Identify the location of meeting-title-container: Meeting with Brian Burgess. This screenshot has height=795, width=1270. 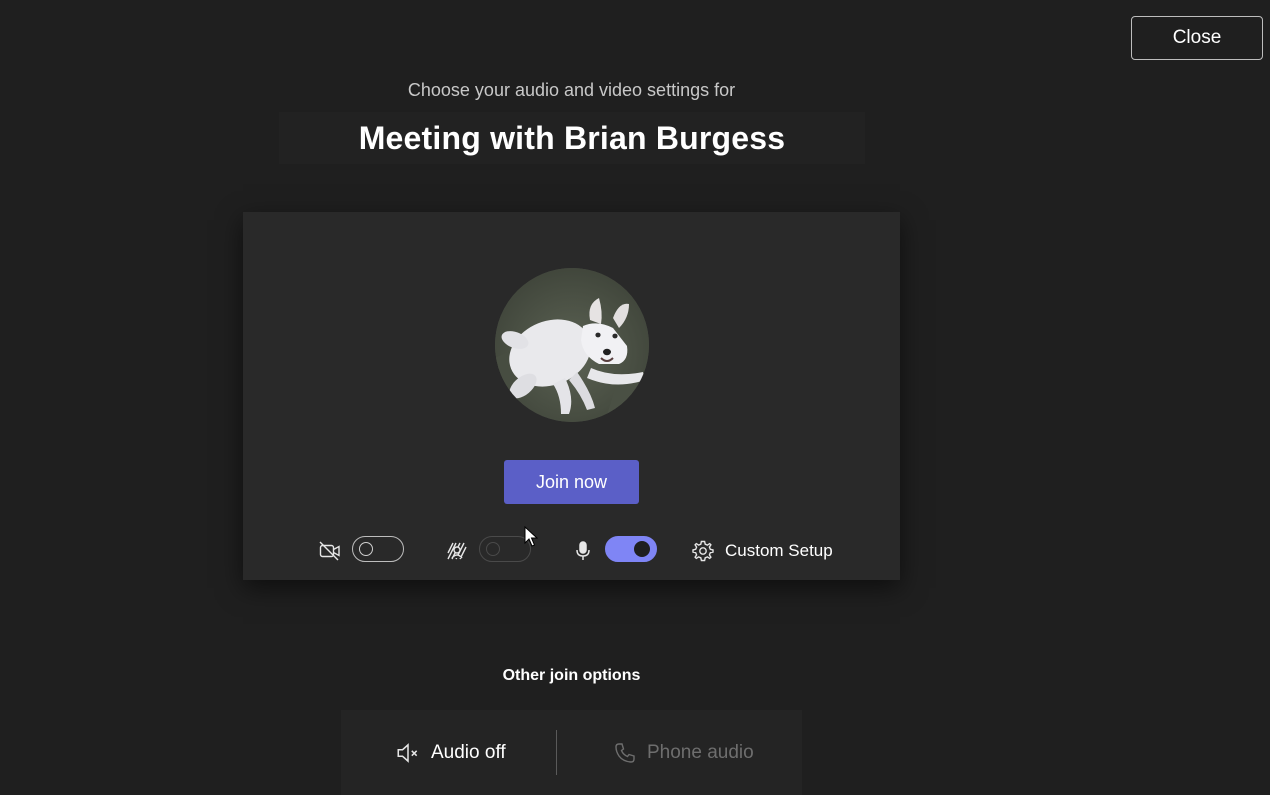
(572, 138).